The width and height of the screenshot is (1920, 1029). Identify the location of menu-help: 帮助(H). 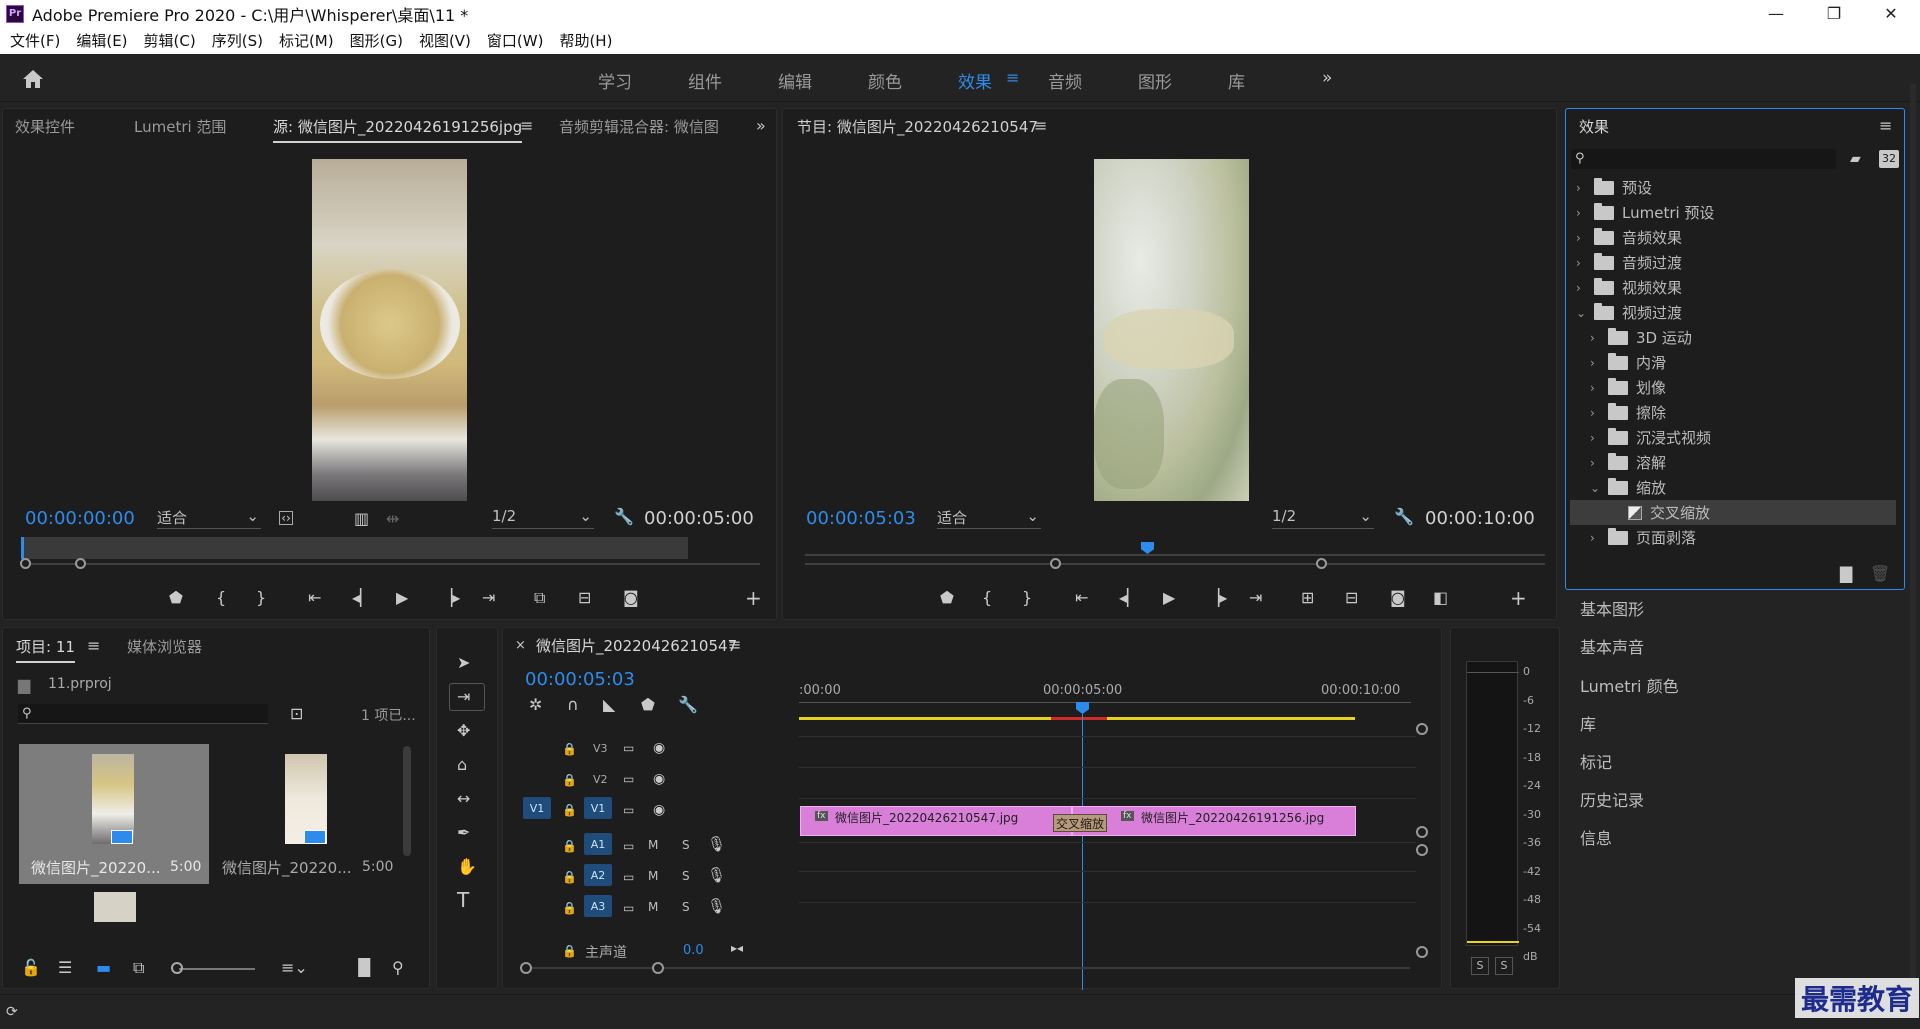
(585, 40).